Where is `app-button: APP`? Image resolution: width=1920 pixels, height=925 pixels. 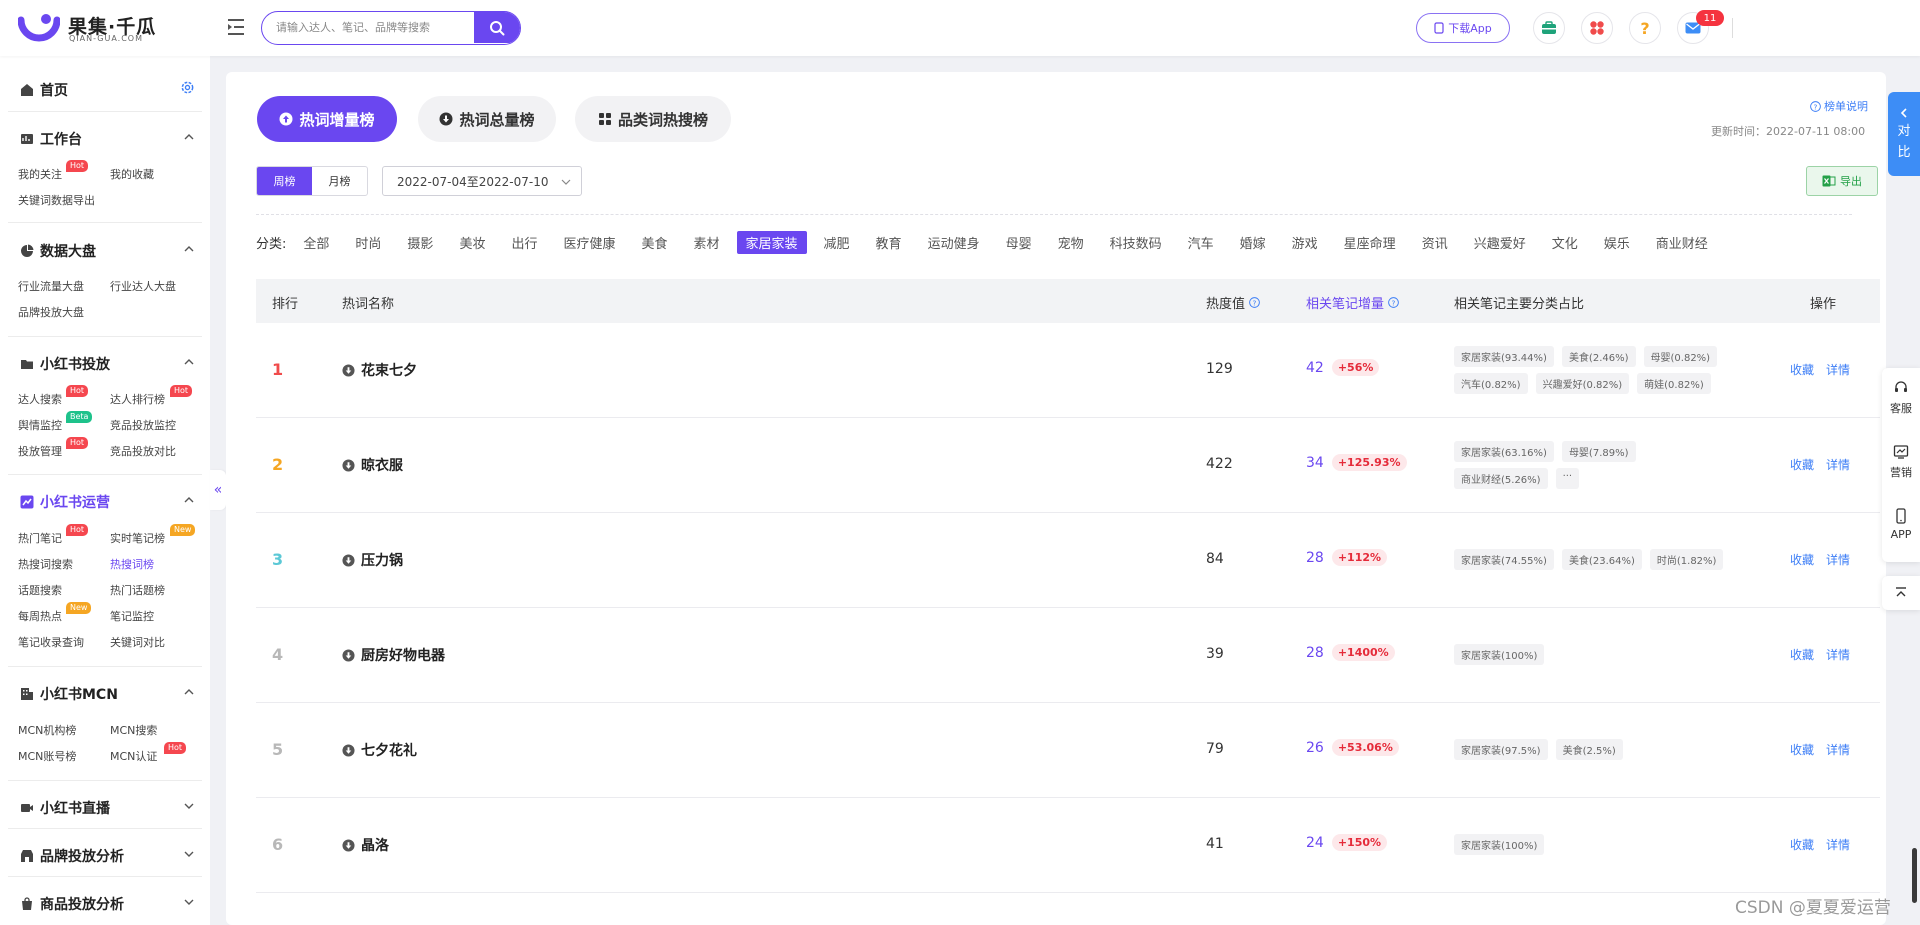
app-button: APP is located at coordinates (1901, 524).